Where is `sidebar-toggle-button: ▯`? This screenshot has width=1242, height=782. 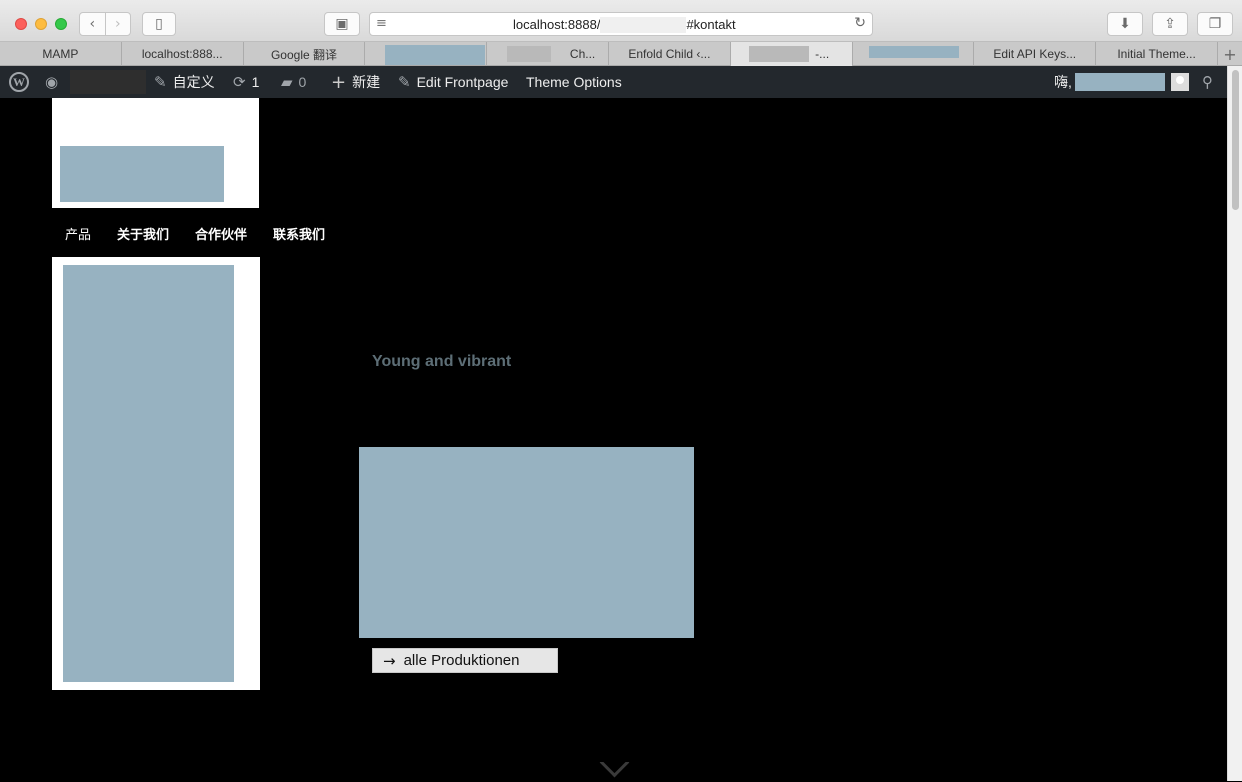 sidebar-toggle-button: ▯ is located at coordinates (159, 24).